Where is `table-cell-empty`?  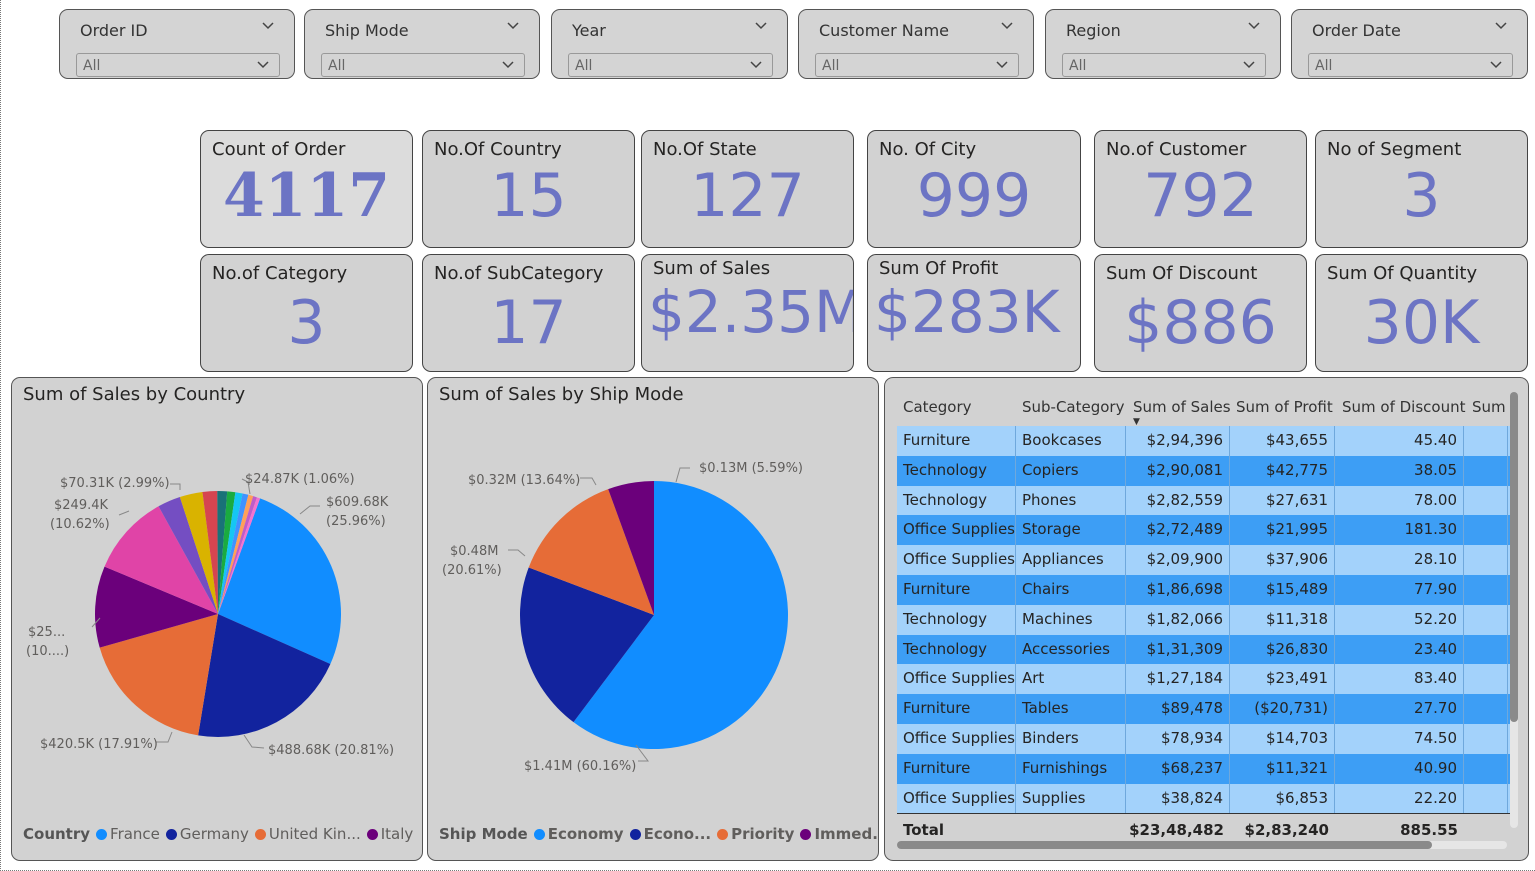
table-cell-empty is located at coordinates (1486, 441).